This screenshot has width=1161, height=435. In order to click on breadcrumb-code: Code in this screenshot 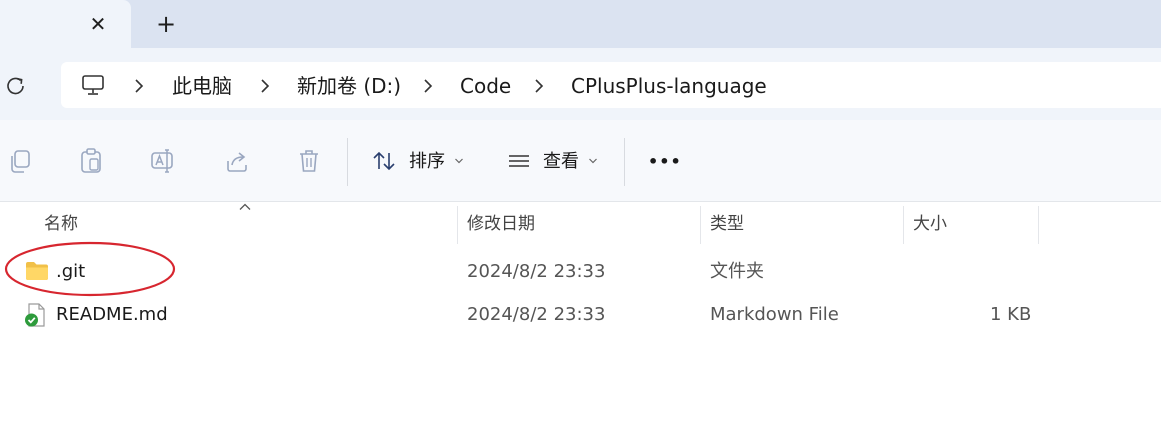, I will do `click(485, 86)`.